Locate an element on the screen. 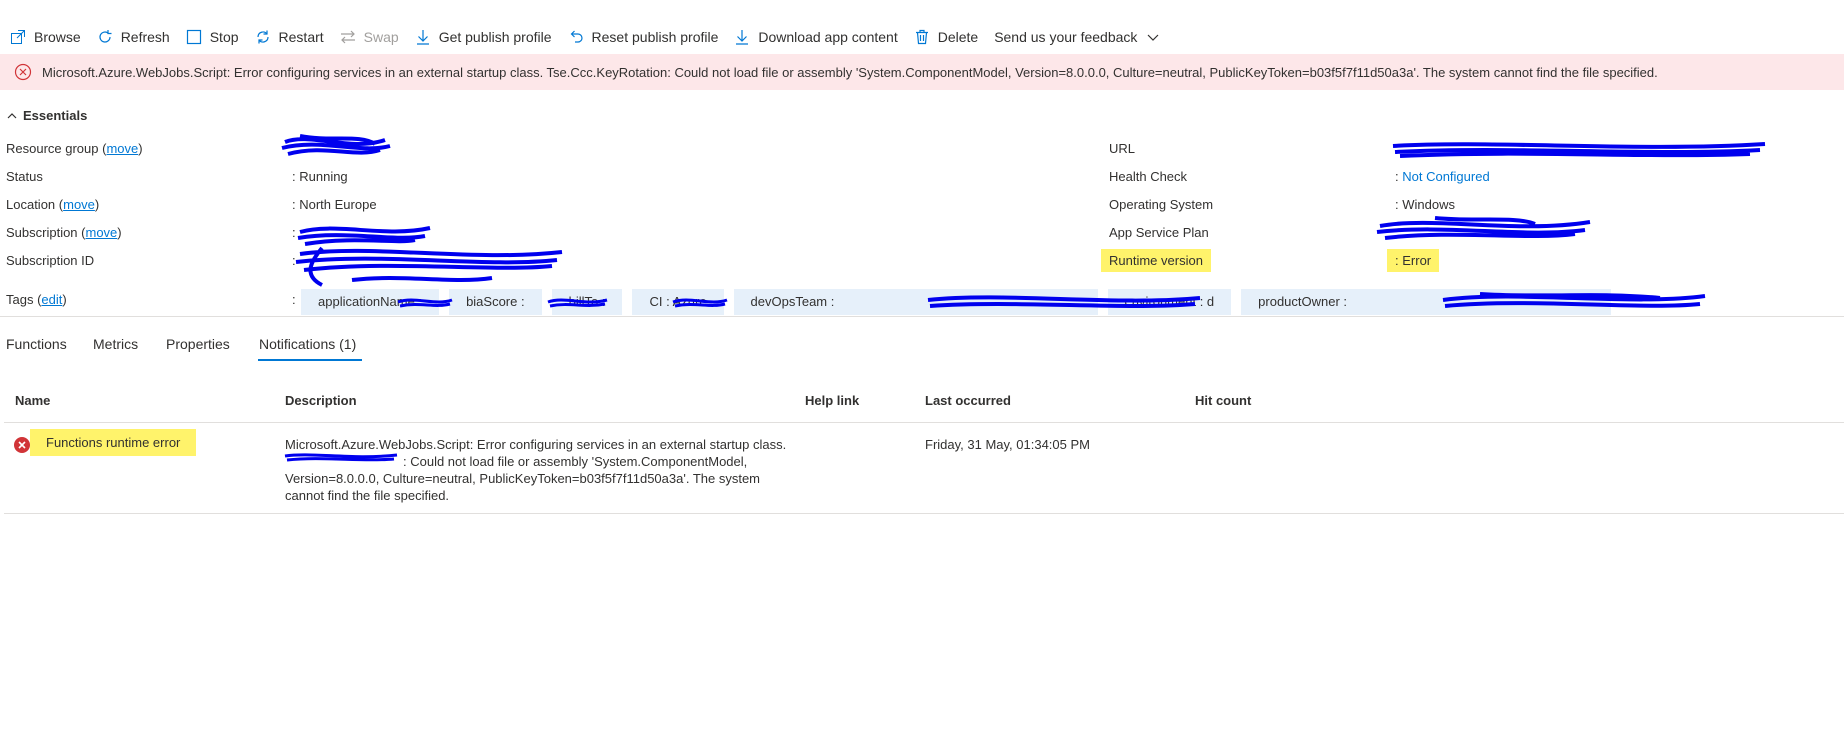 The width and height of the screenshot is (1844, 731). error-status-icon is located at coordinates (22, 445).